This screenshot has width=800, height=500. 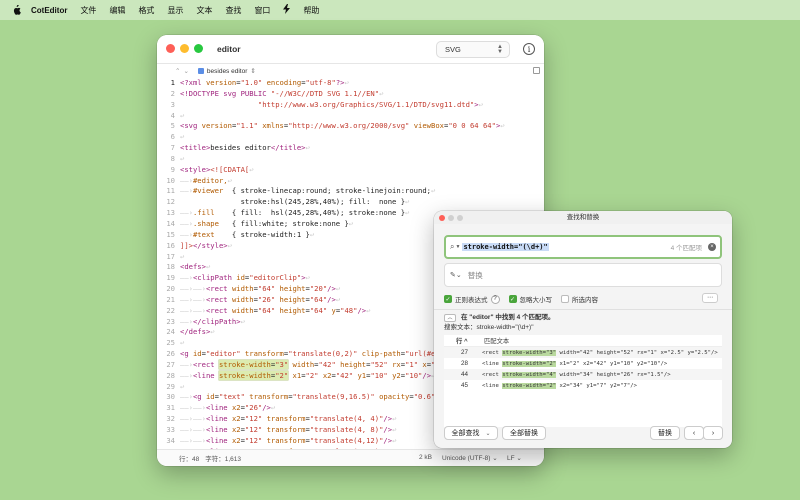 I want to click on replace-all-button: 全部替换, so click(x=524, y=433).